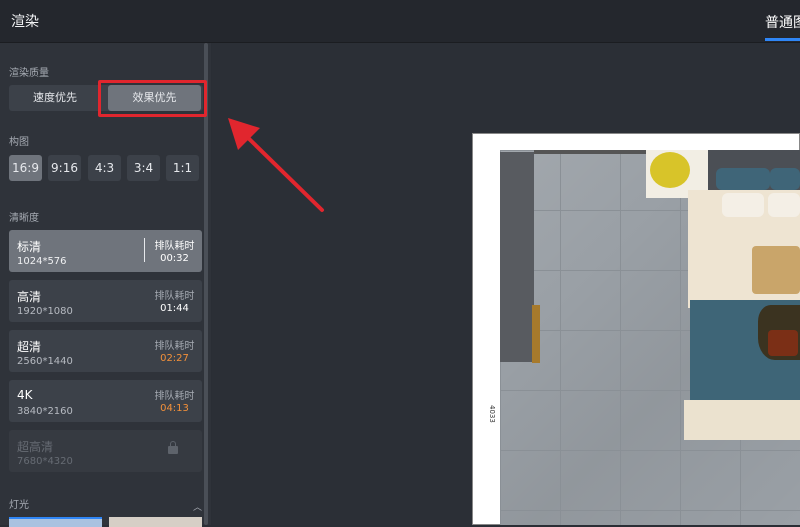  What do you see at coordinates (19, 142) in the screenshot?
I see `composition-label: 构图` at bounding box center [19, 142].